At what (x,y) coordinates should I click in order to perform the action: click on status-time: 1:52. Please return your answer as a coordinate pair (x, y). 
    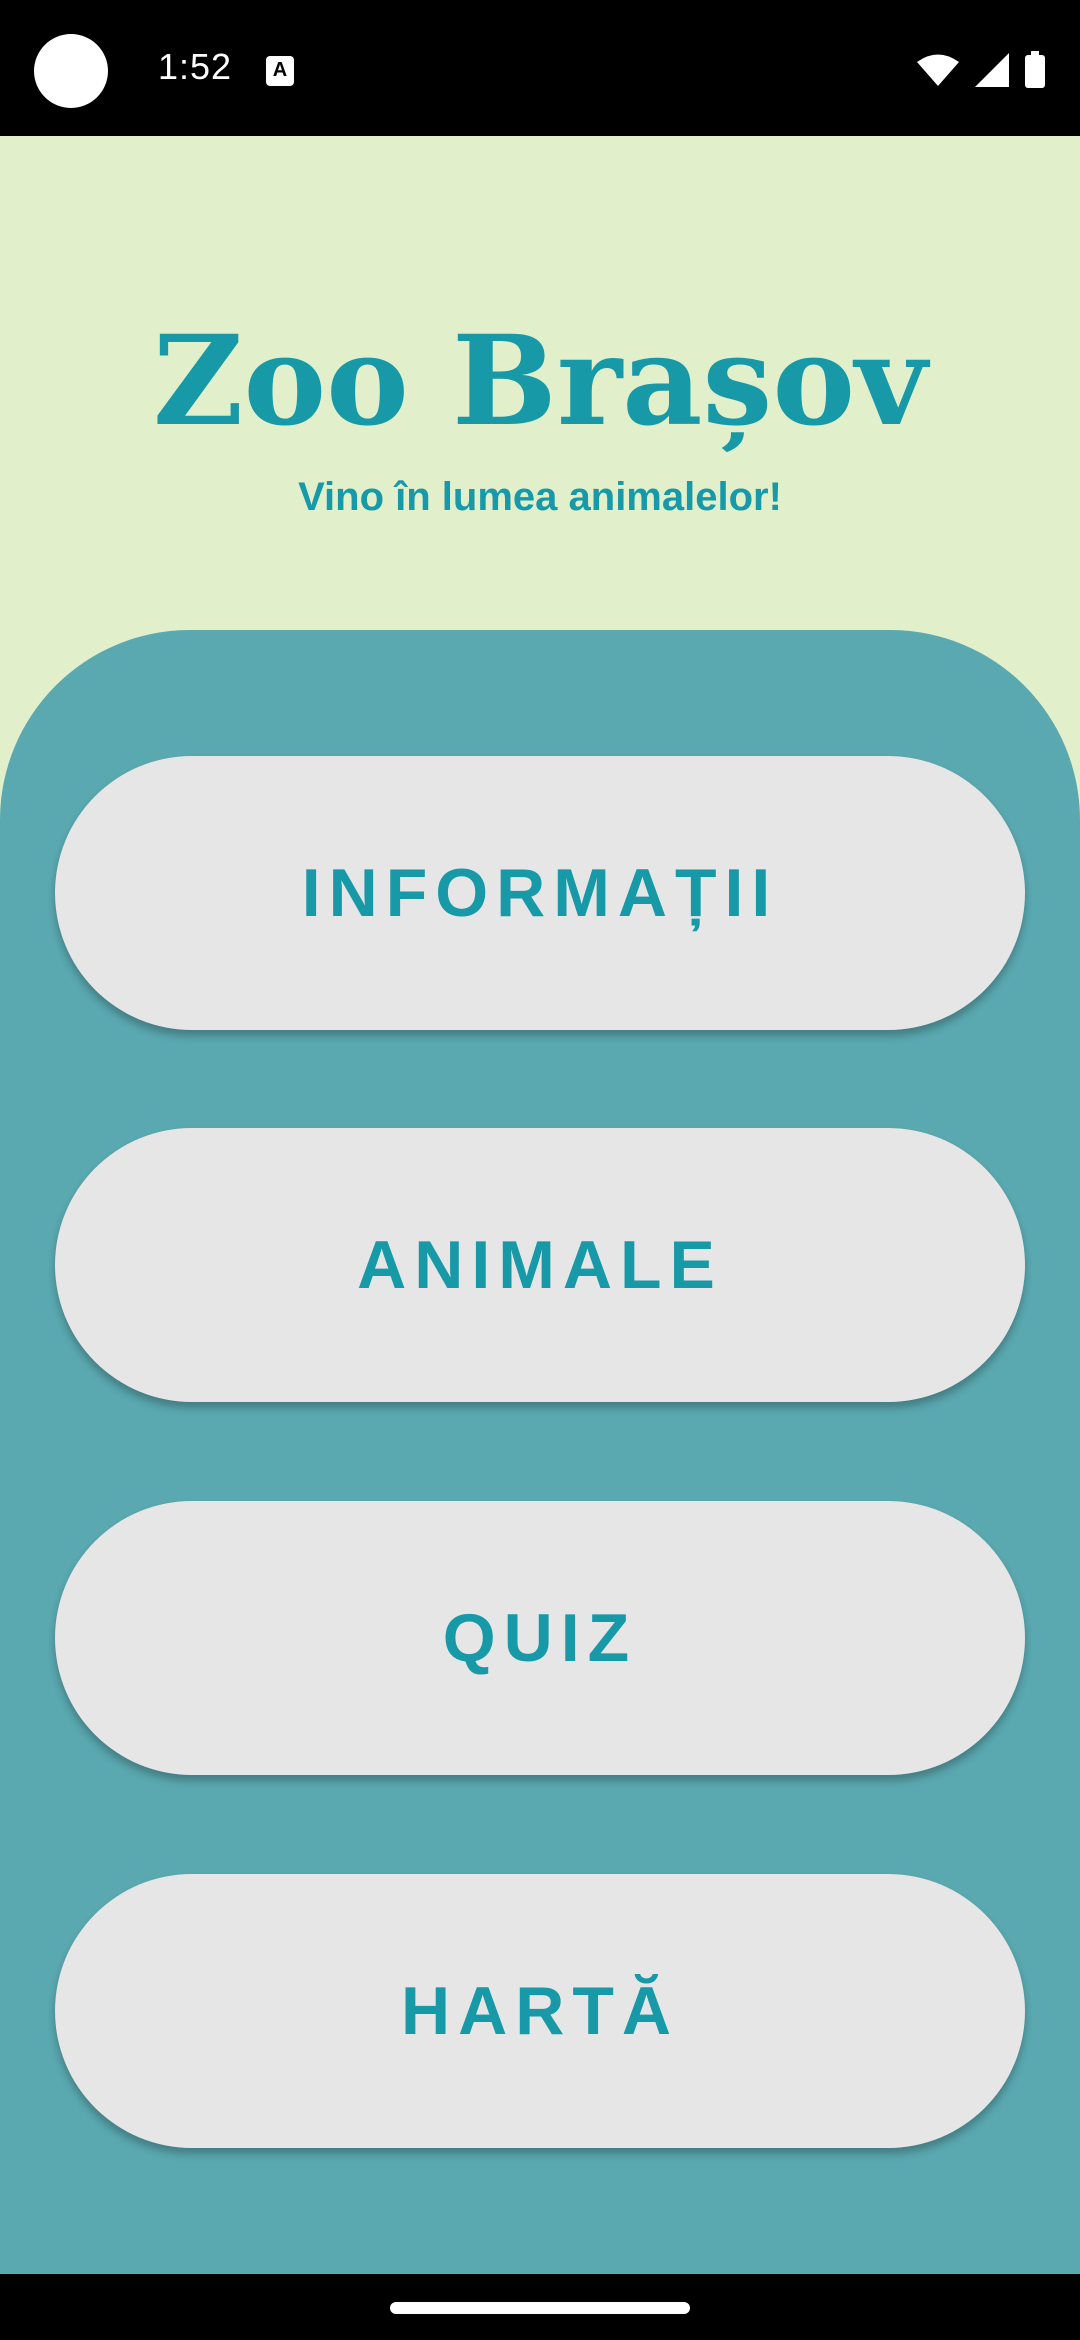
    Looking at the image, I should click on (195, 66).